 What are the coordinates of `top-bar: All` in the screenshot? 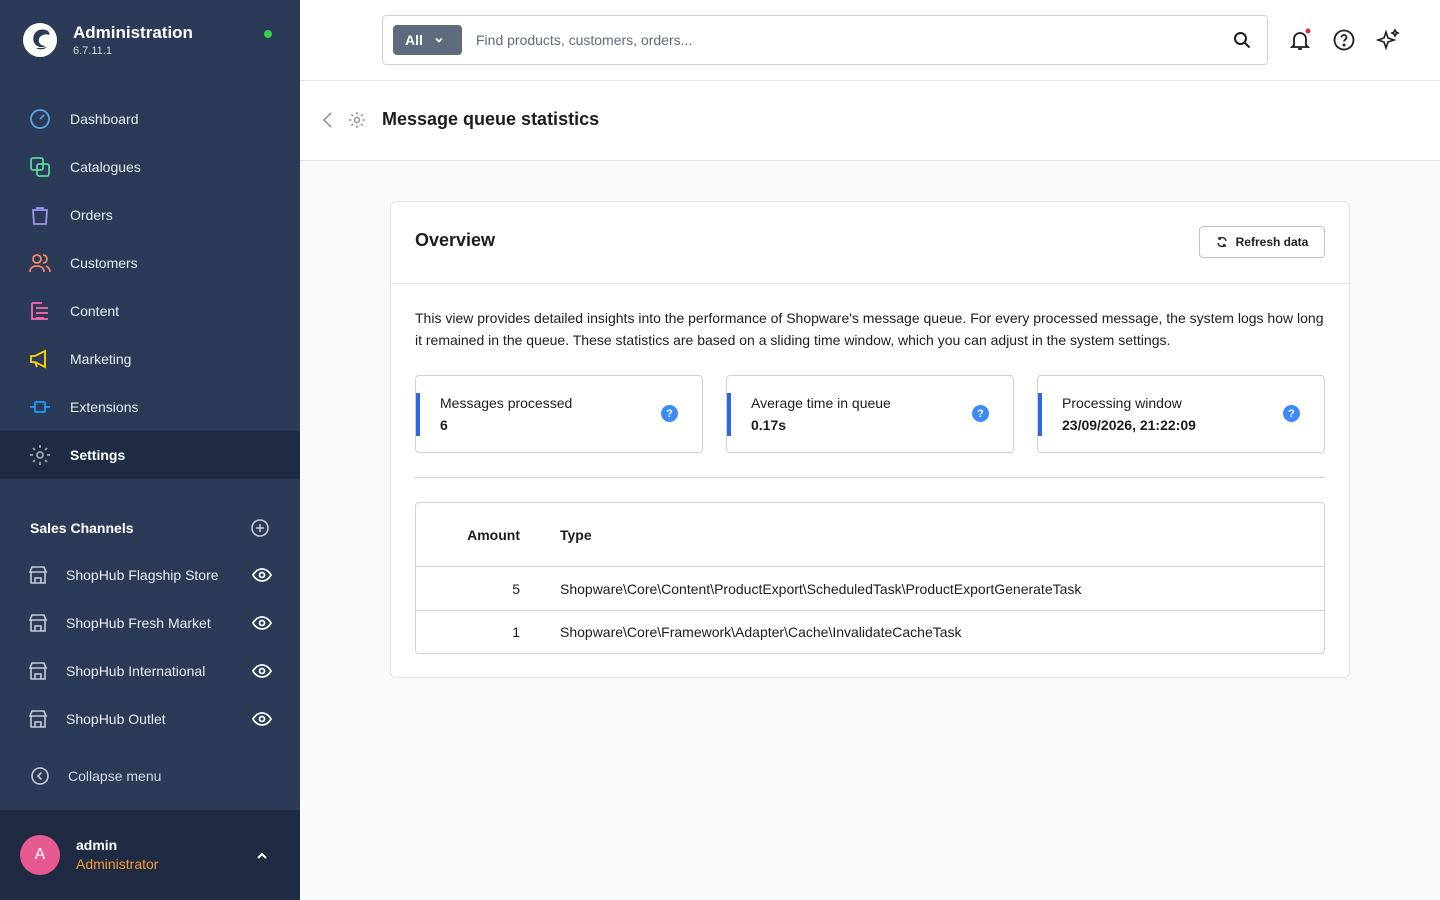 It's located at (870, 40).